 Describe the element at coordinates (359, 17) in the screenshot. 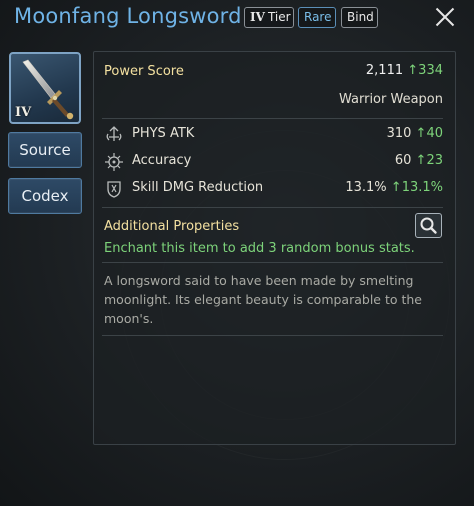

I see `bind-tag: Bind` at that location.